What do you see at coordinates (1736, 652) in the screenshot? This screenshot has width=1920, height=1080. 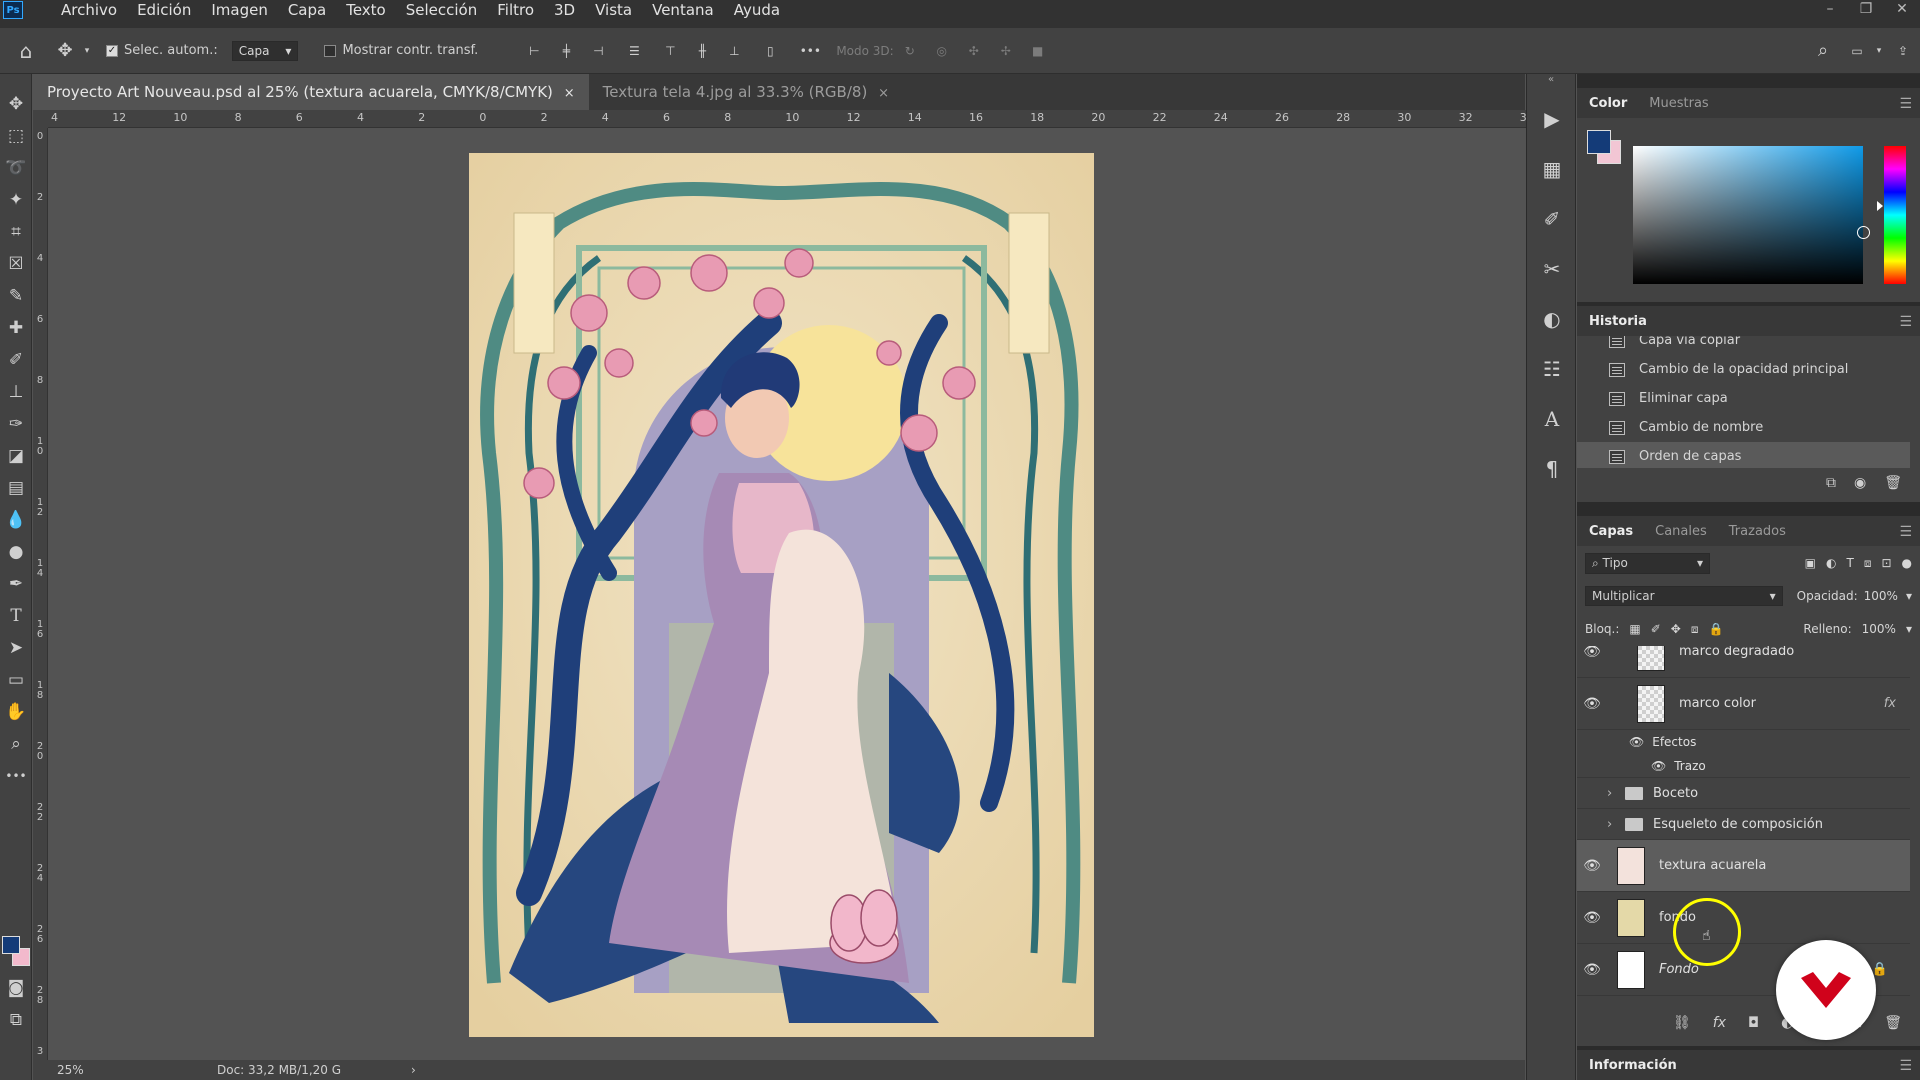 I see `layer-name: marco degradado` at bounding box center [1736, 652].